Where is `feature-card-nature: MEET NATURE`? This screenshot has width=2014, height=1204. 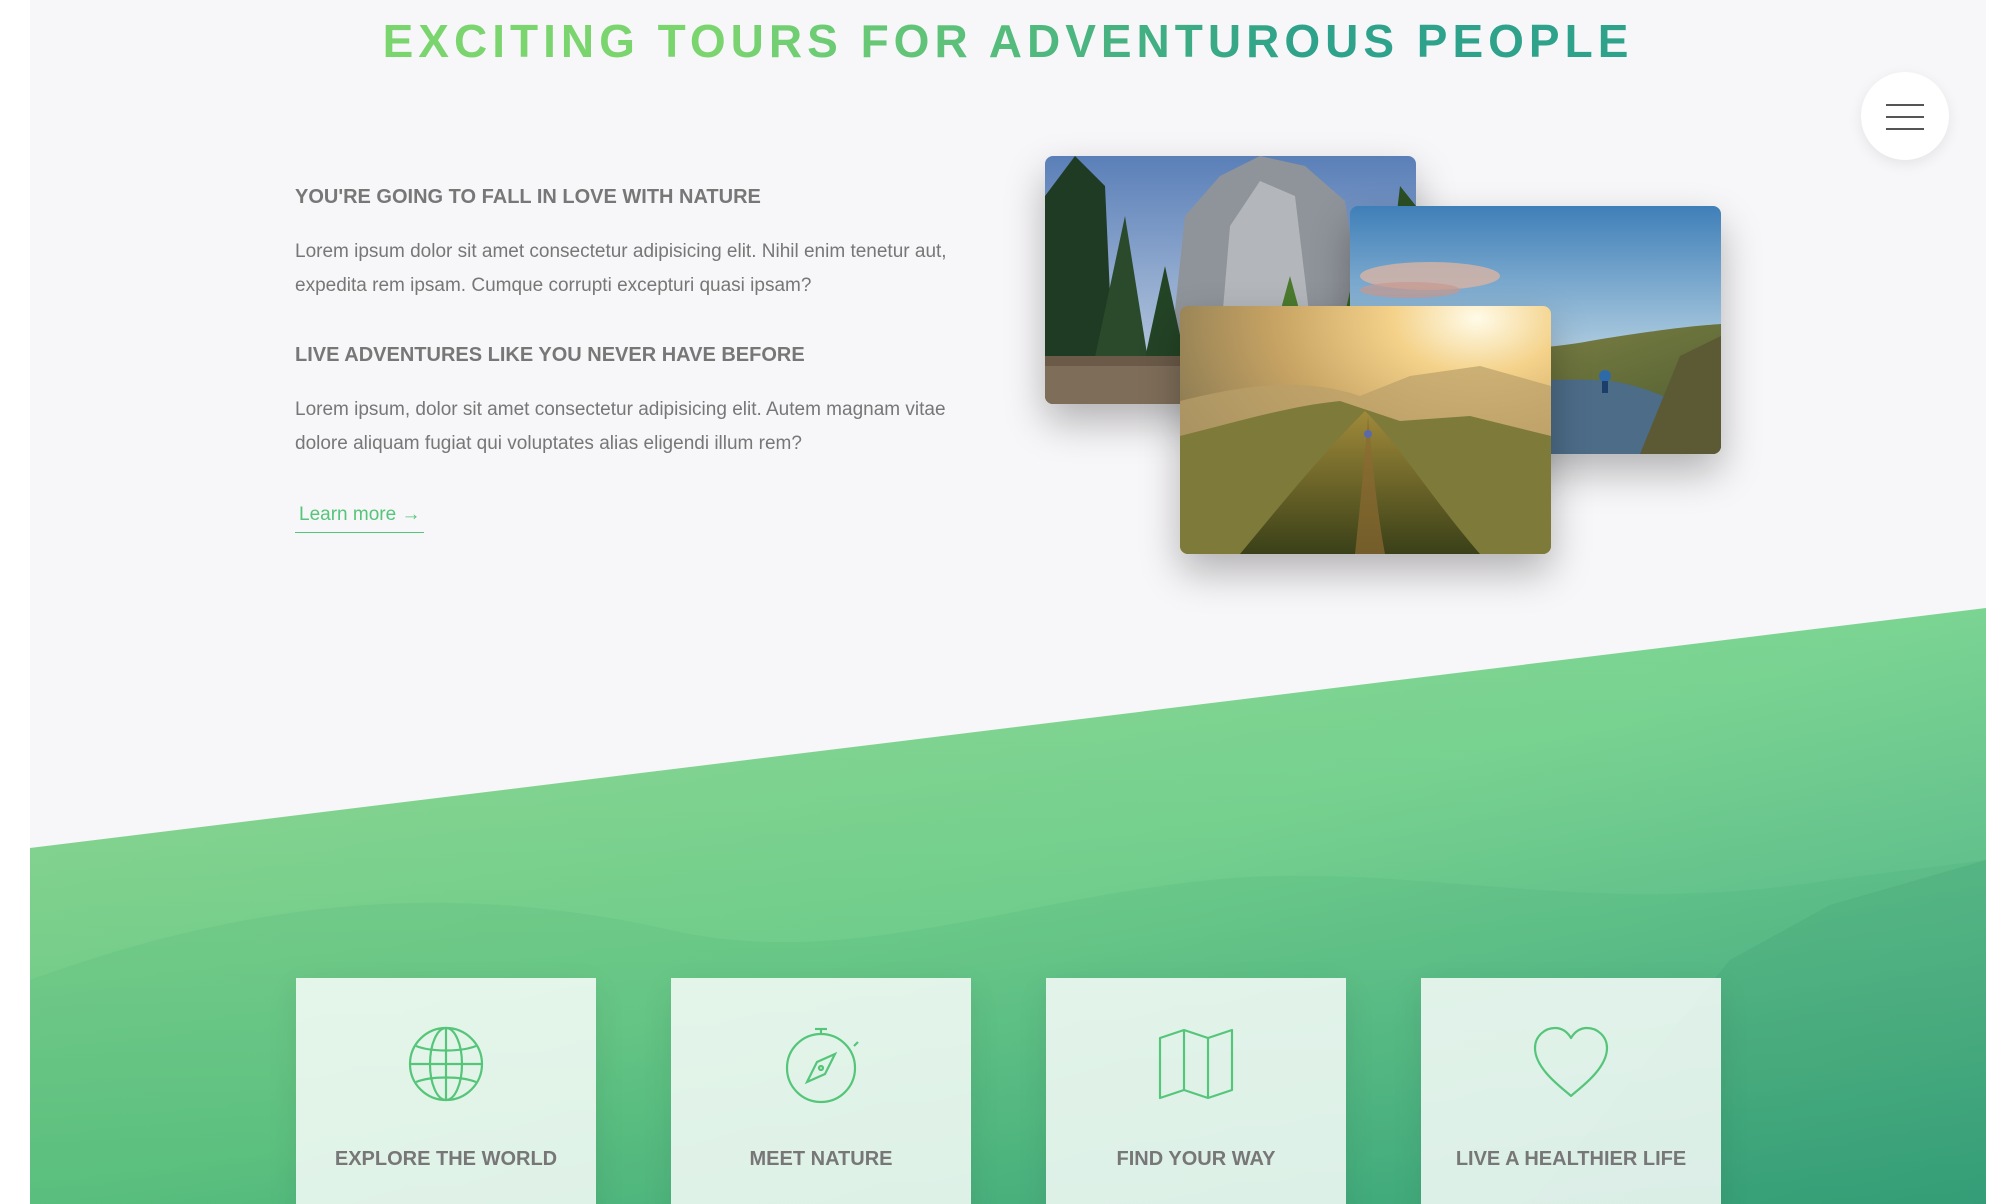 feature-card-nature: MEET NATURE is located at coordinates (821, 1091).